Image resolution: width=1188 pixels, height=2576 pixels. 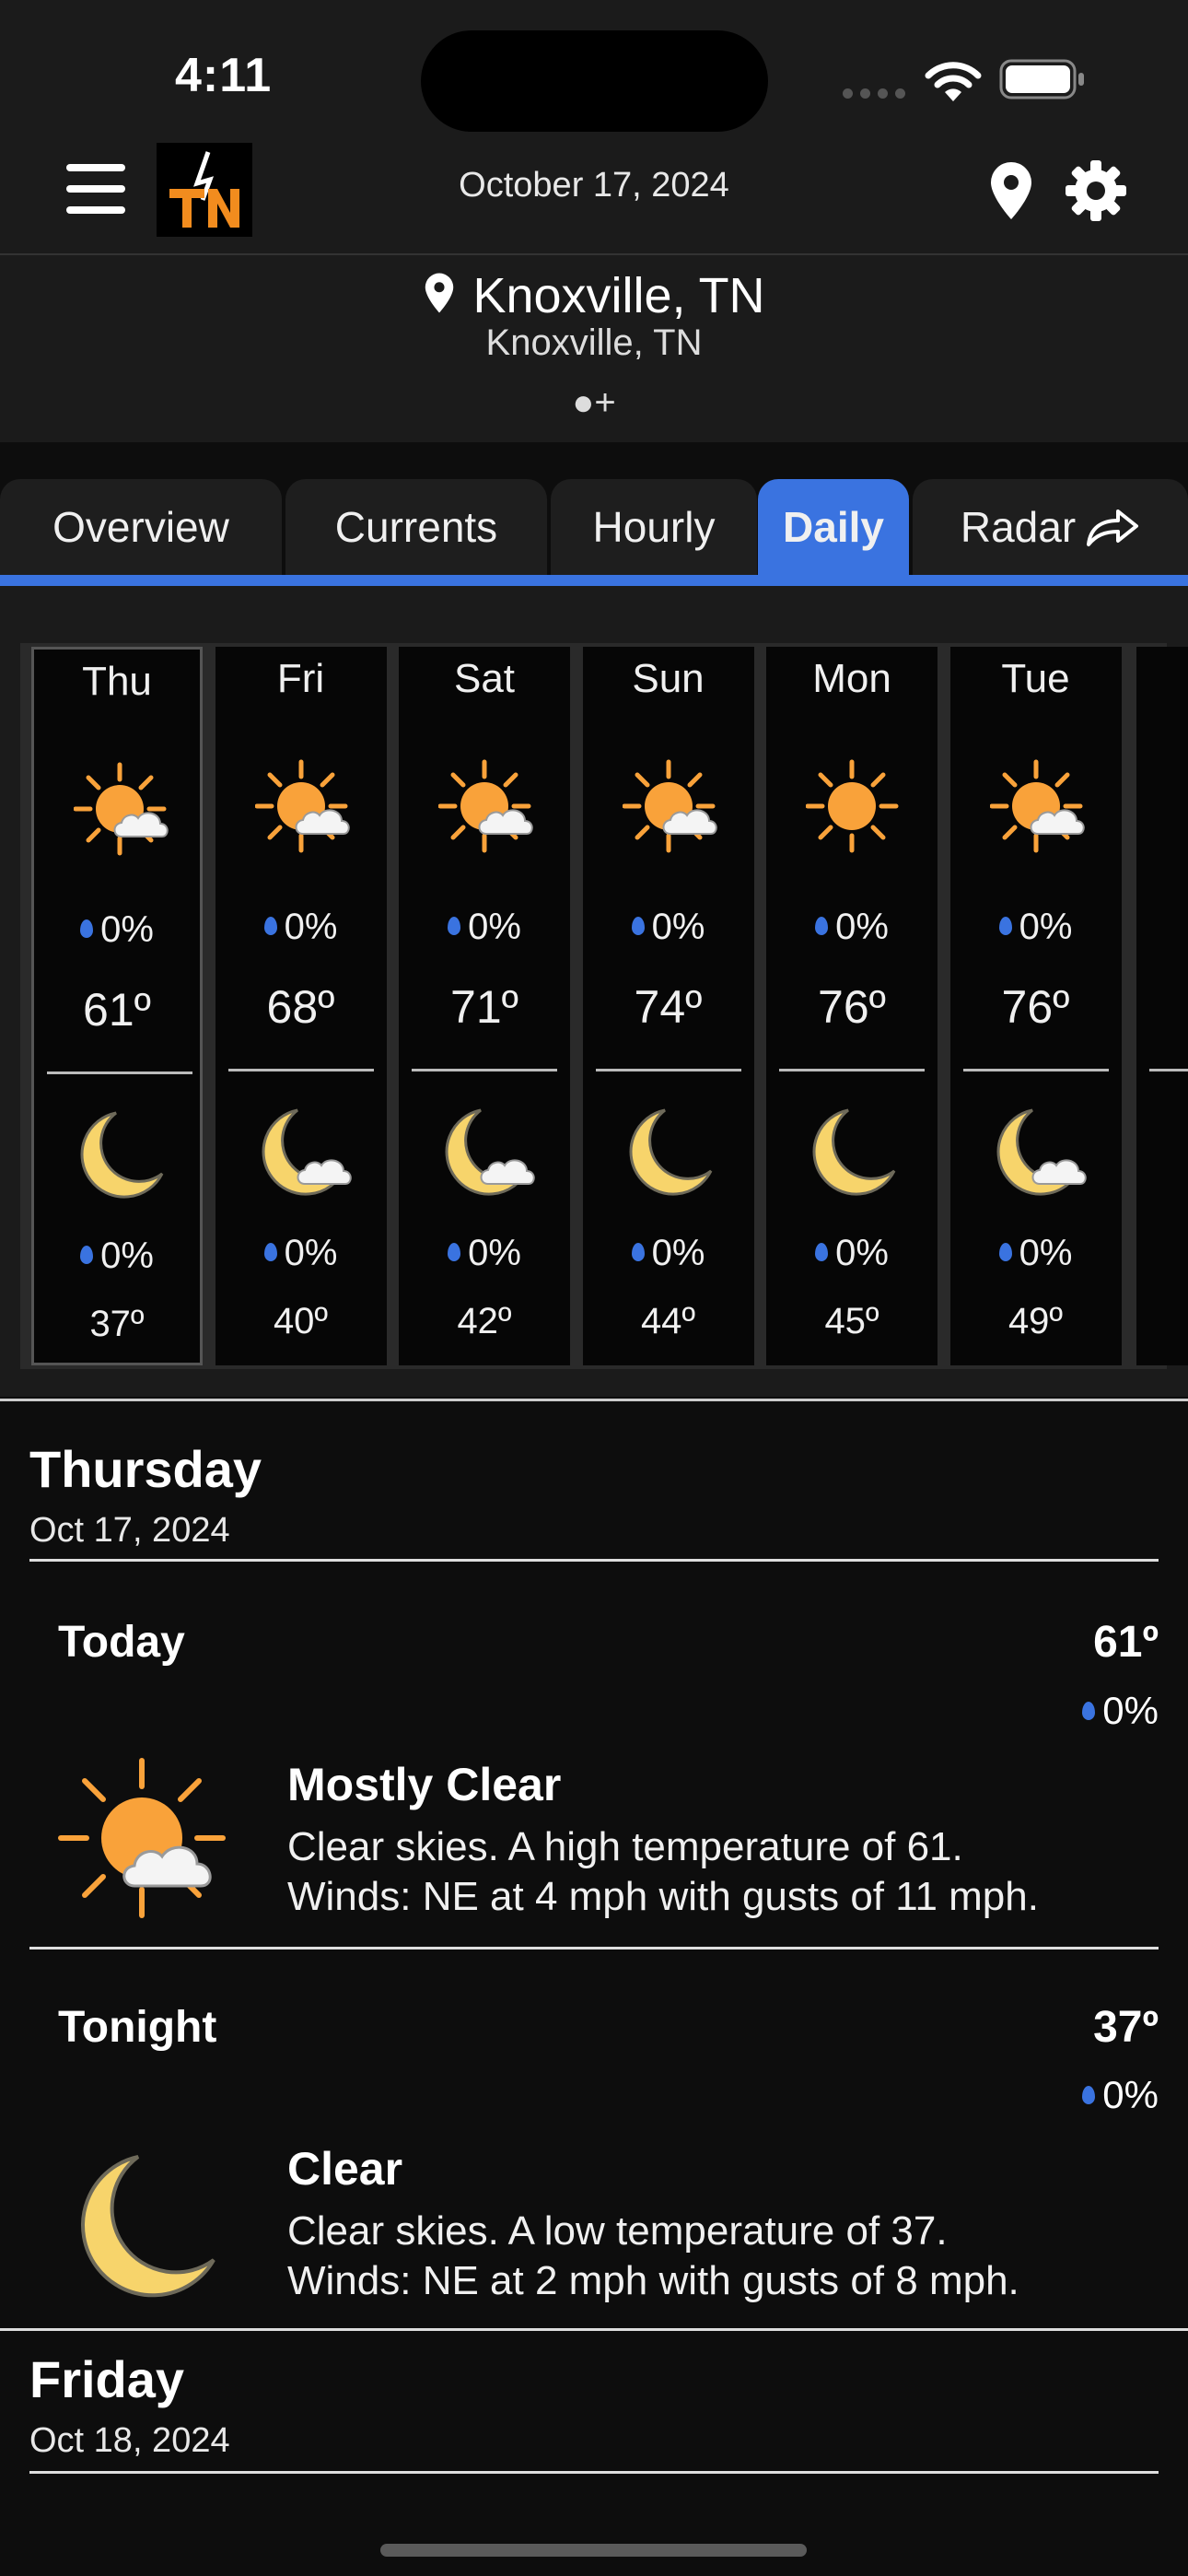 What do you see at coordinates (852, 1321) in the screenshot?
I see `night-low-temp: 45º` at bounding box center [852, 1321].